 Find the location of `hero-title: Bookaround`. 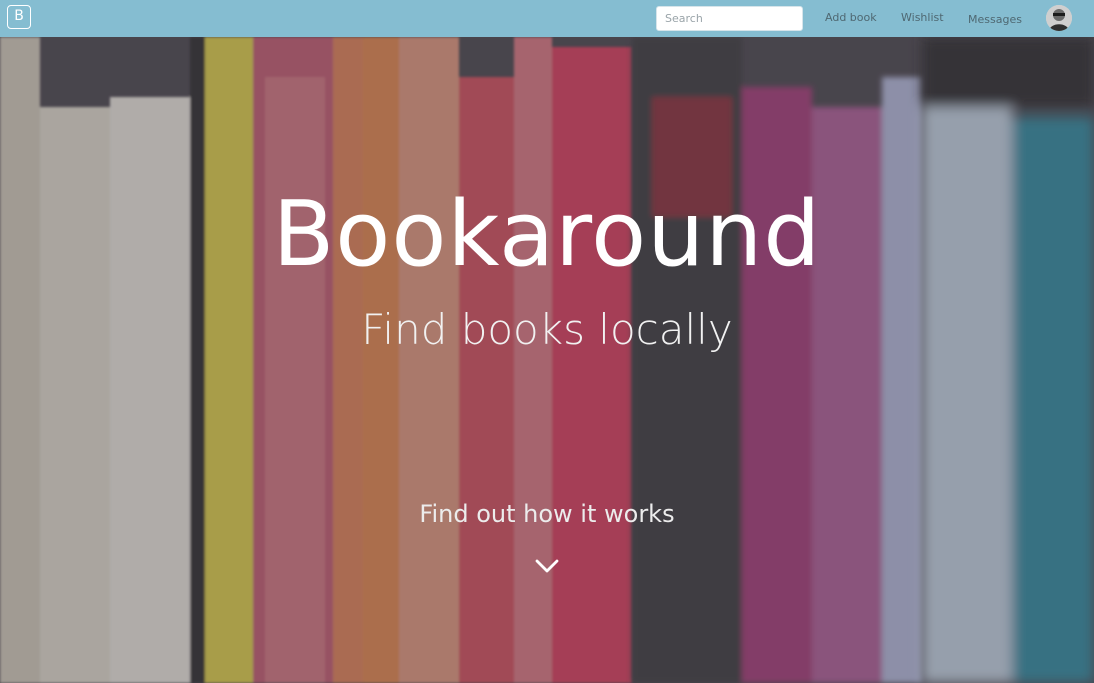

hero-title: Bookaround is located at coordinates (547, 234).